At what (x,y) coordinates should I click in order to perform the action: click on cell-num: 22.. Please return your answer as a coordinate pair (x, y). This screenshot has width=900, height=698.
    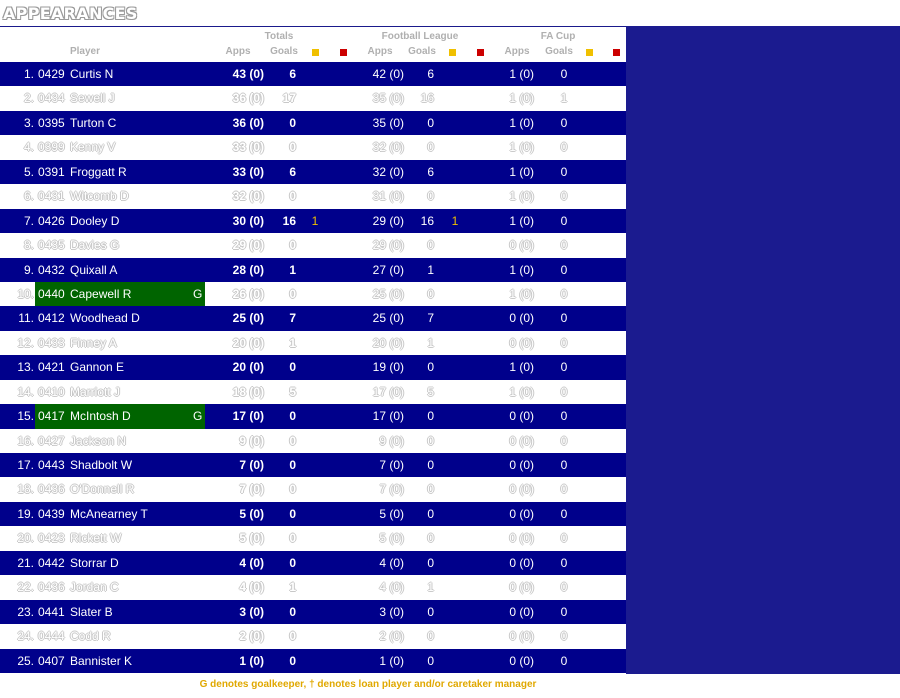
    Looking at the image, I should click on (25, 587).